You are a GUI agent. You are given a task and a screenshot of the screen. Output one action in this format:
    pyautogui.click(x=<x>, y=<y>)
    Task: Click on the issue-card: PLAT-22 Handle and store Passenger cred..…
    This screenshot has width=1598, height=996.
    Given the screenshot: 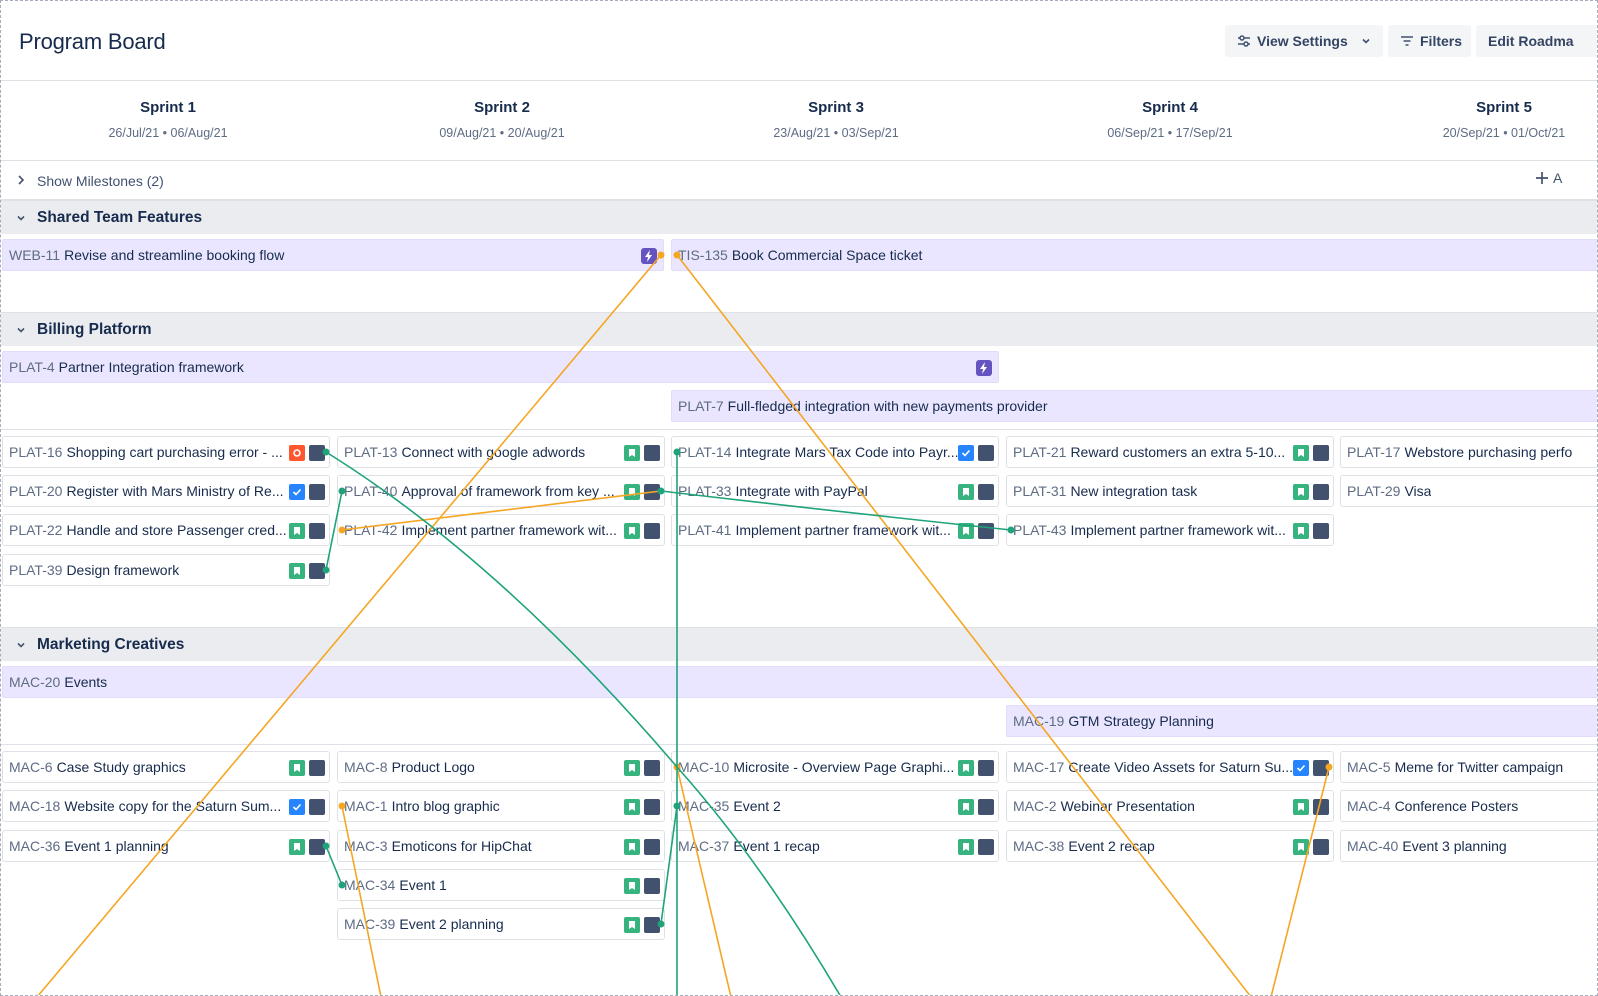 What is the action you would take?
    pyautogui.click(x=166, y=530)
    